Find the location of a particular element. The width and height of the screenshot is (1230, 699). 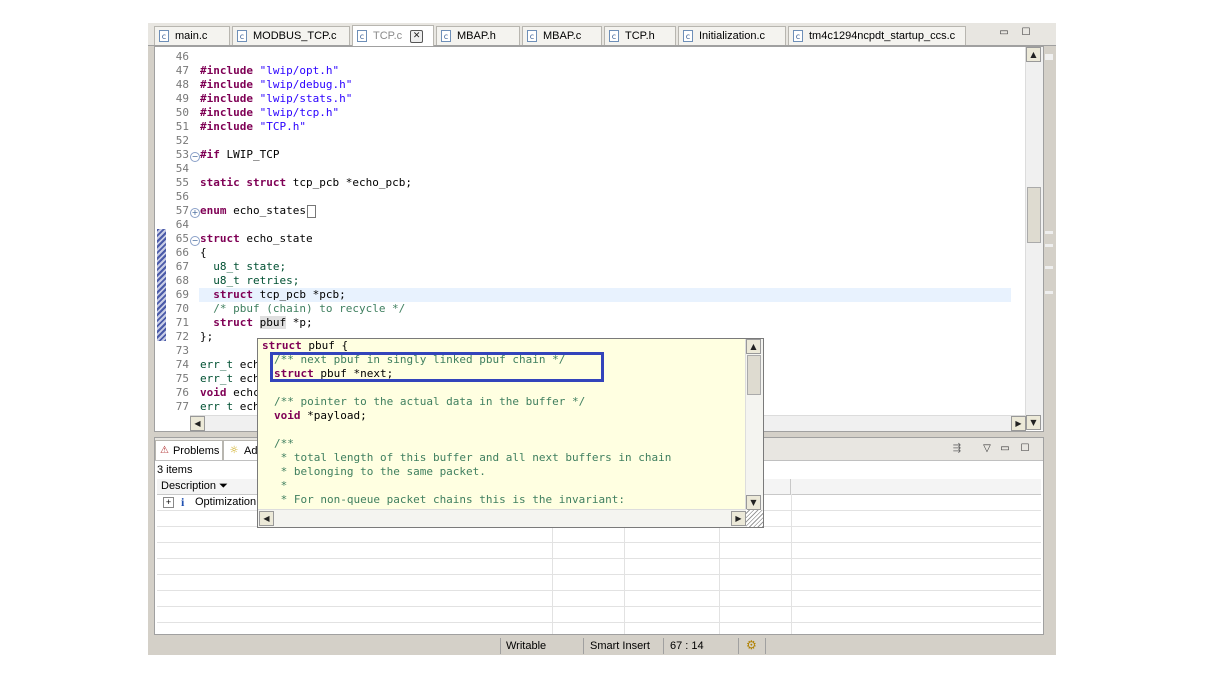

ruler-marker is located at coordinates (161, 285).